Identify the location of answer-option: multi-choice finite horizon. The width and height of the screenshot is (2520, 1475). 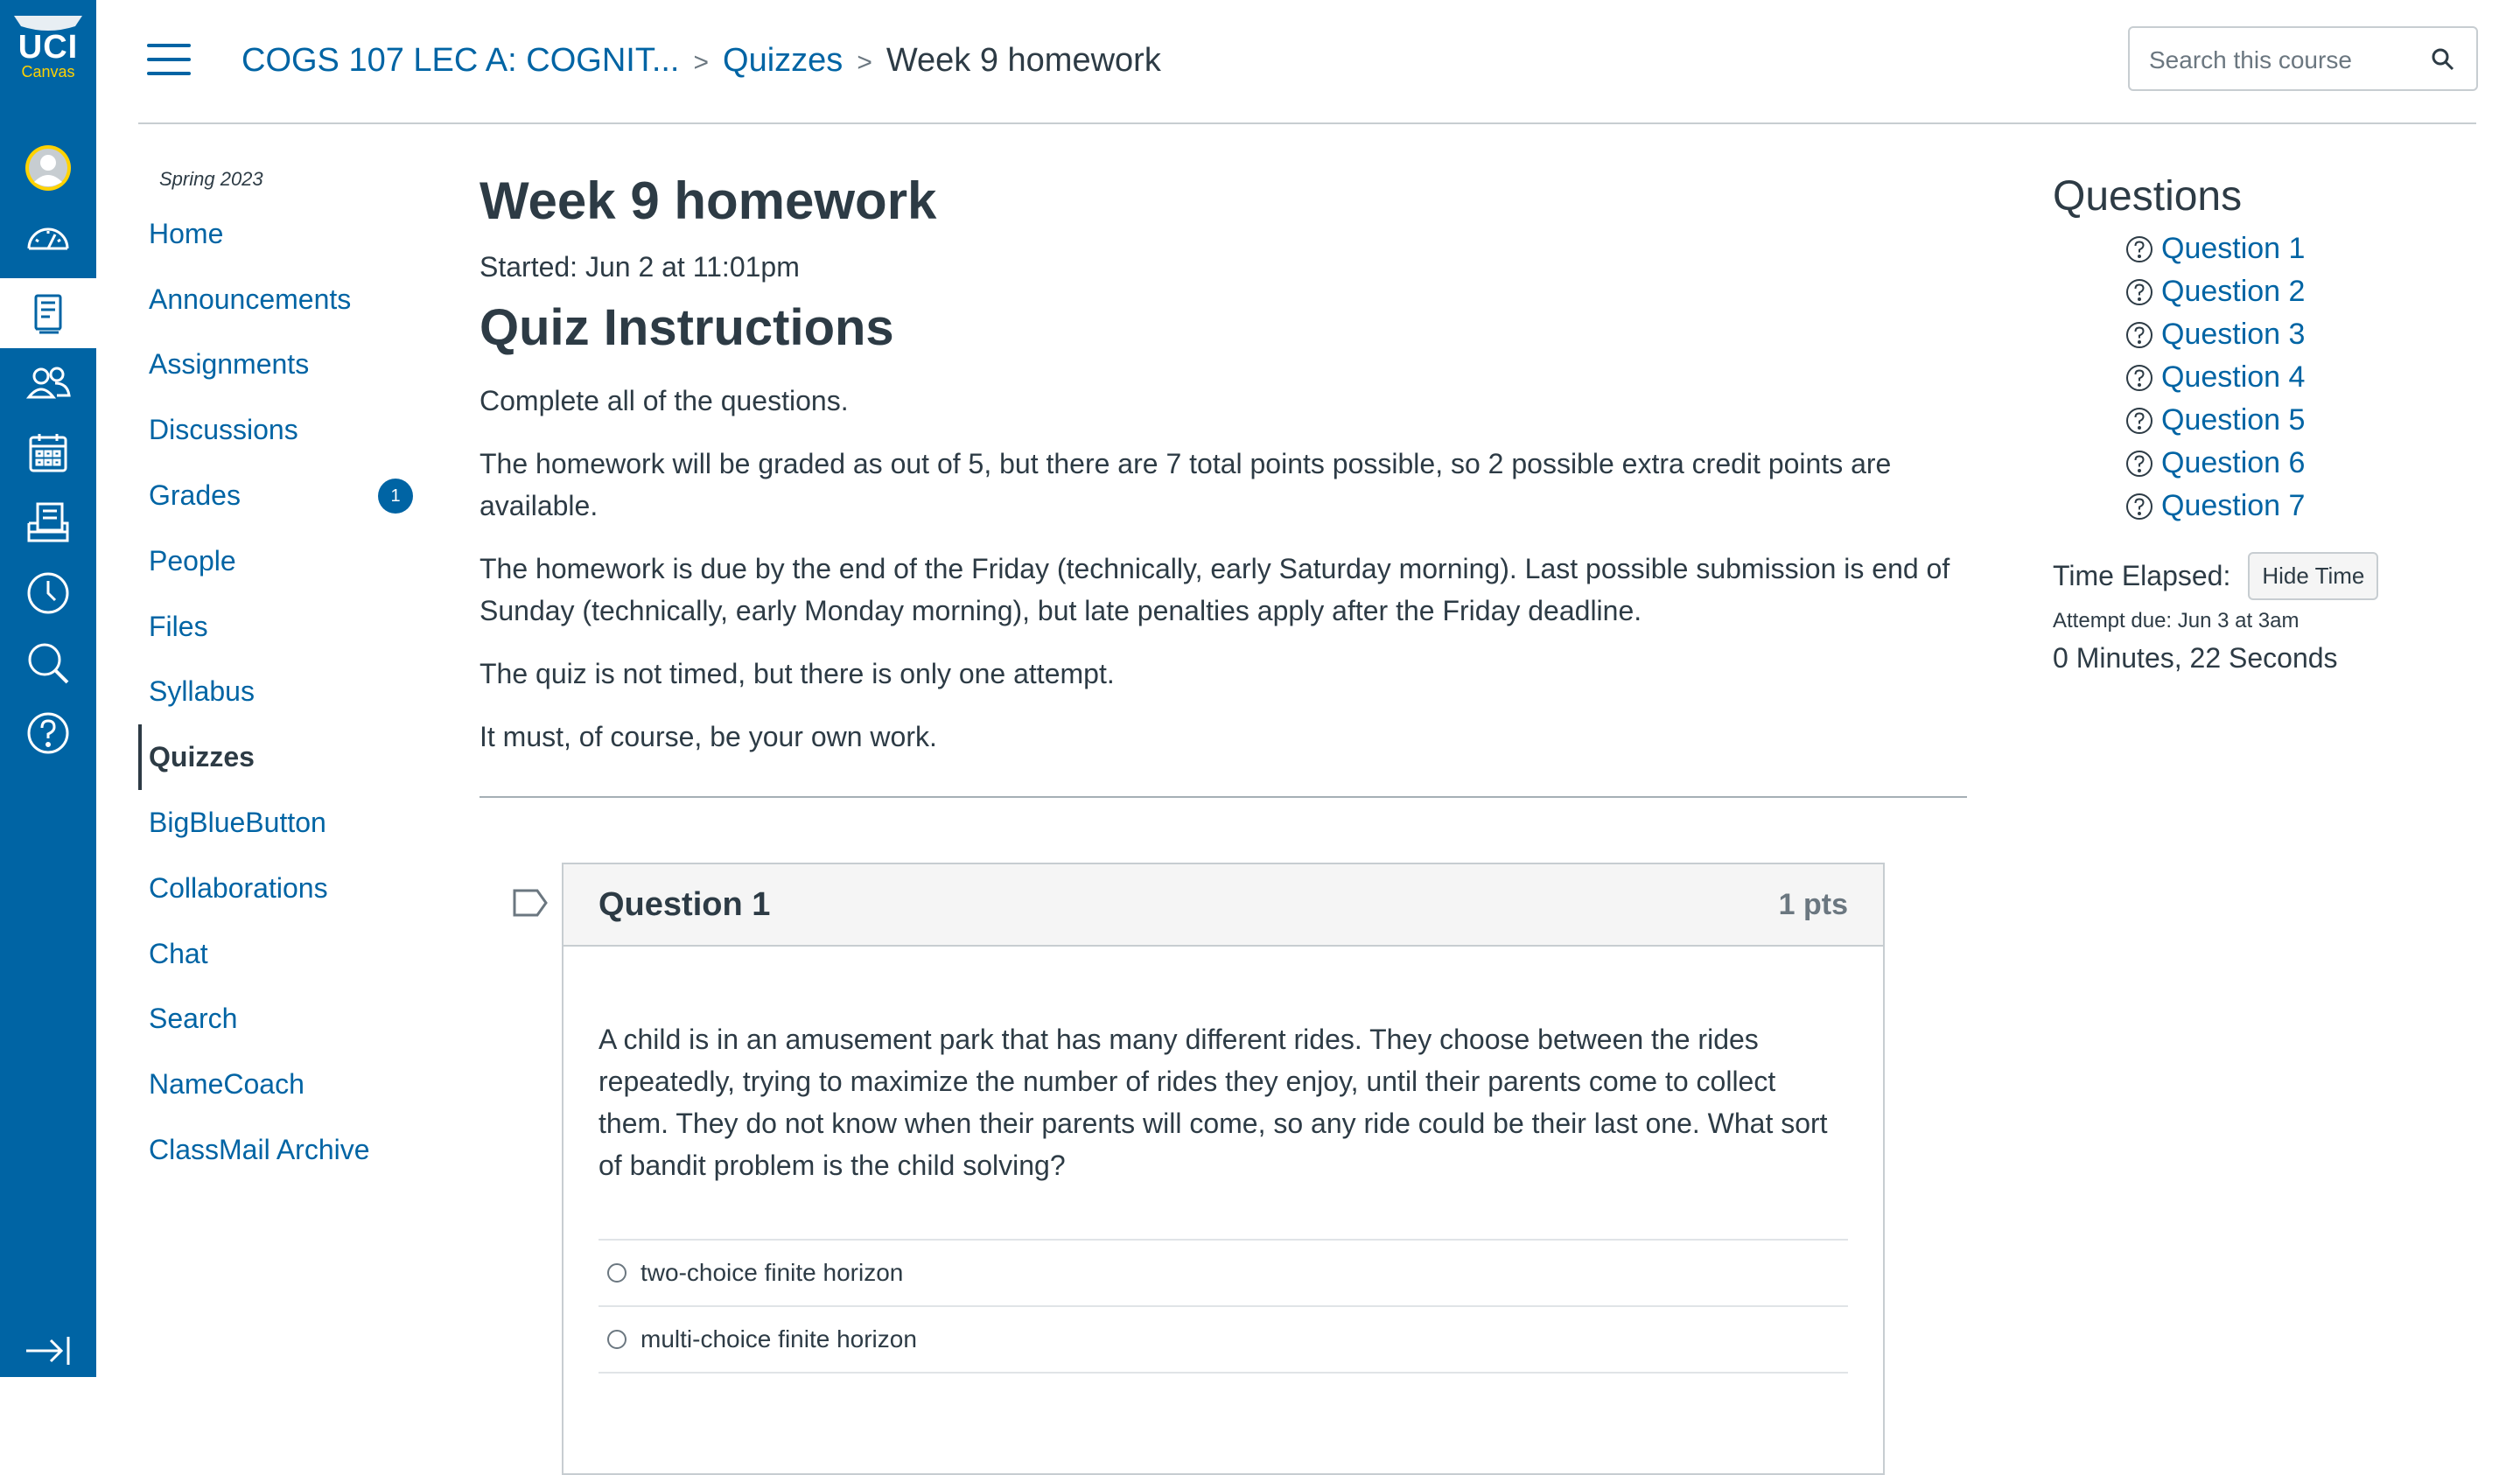
(1223, 1340).